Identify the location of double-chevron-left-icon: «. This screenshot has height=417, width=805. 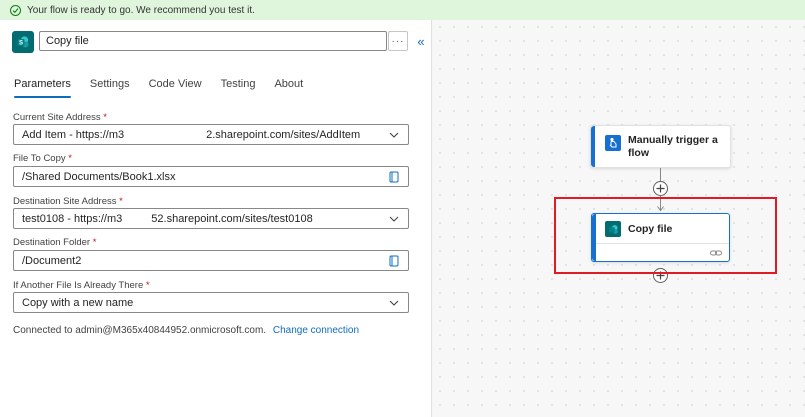
(421, 41).